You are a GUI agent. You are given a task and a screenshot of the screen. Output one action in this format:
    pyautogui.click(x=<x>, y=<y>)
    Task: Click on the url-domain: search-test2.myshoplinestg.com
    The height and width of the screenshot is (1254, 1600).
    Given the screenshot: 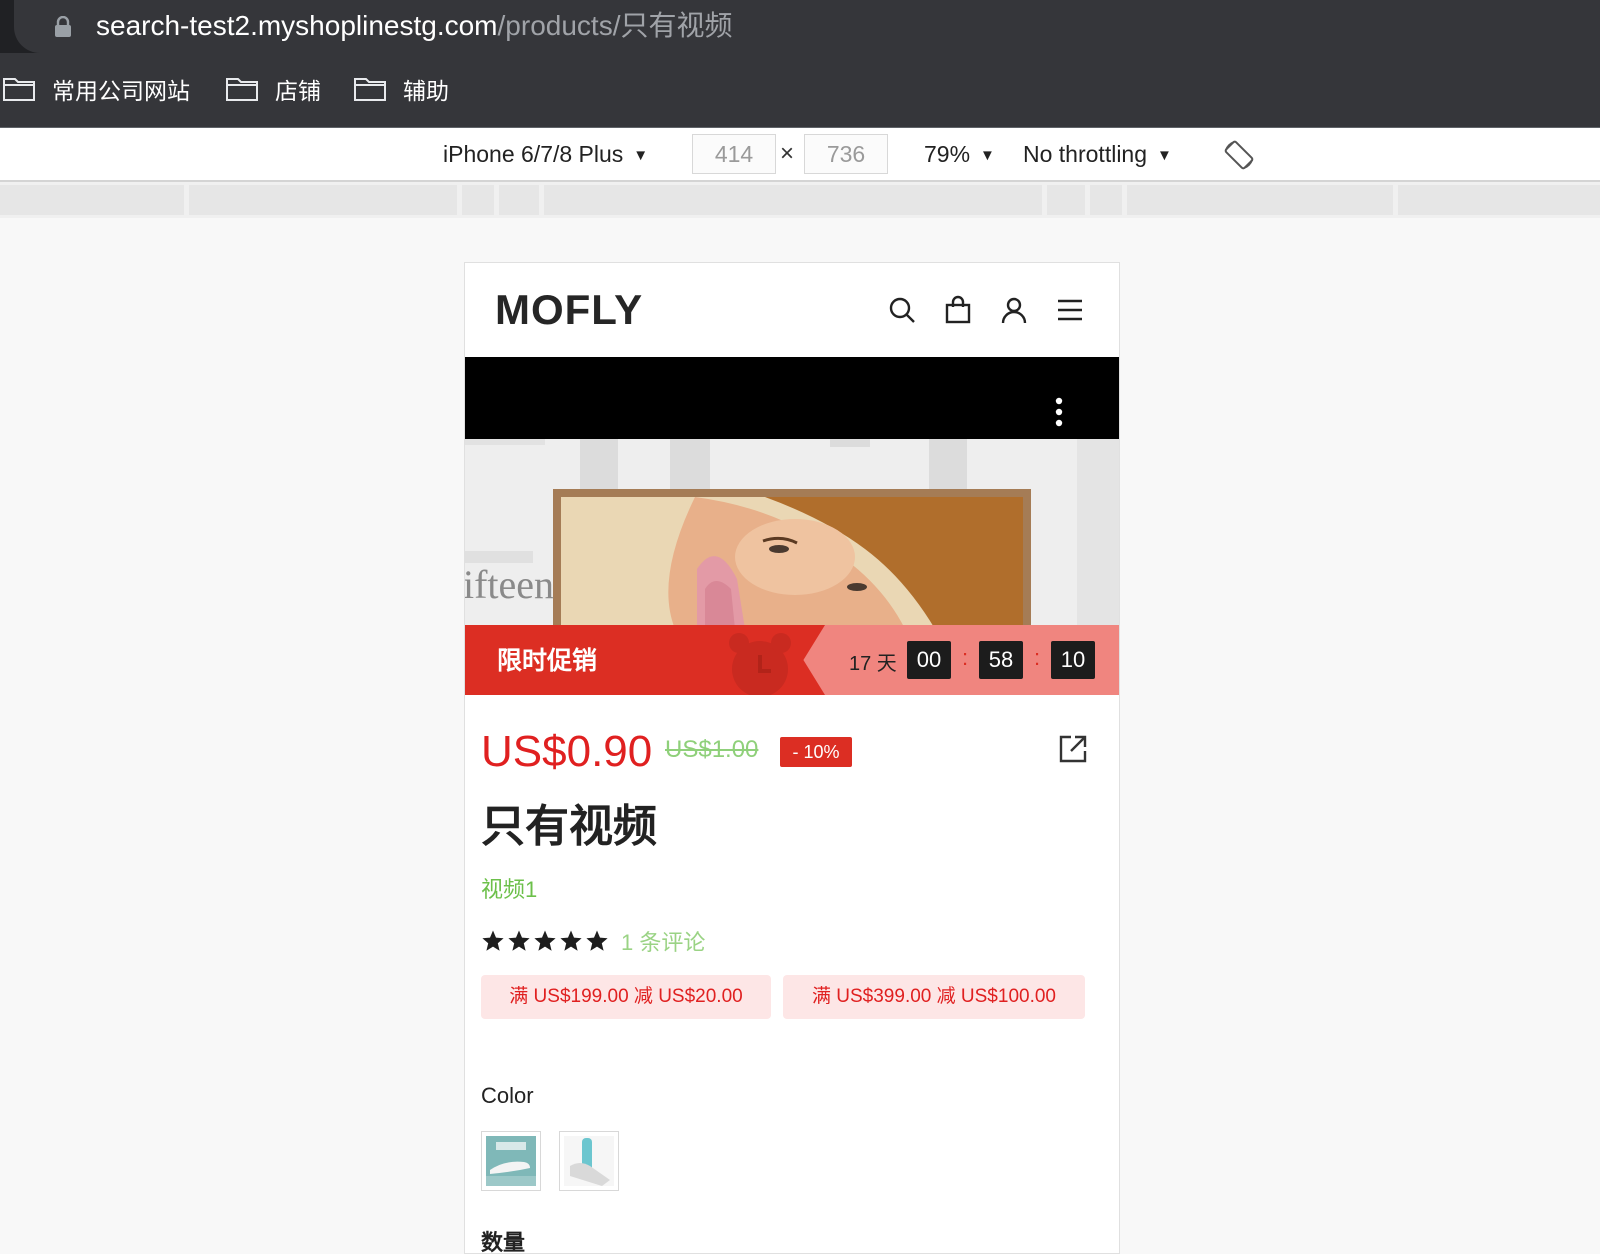 What is the action you would take?
    pyautogui.click(x=297, y=25)
    